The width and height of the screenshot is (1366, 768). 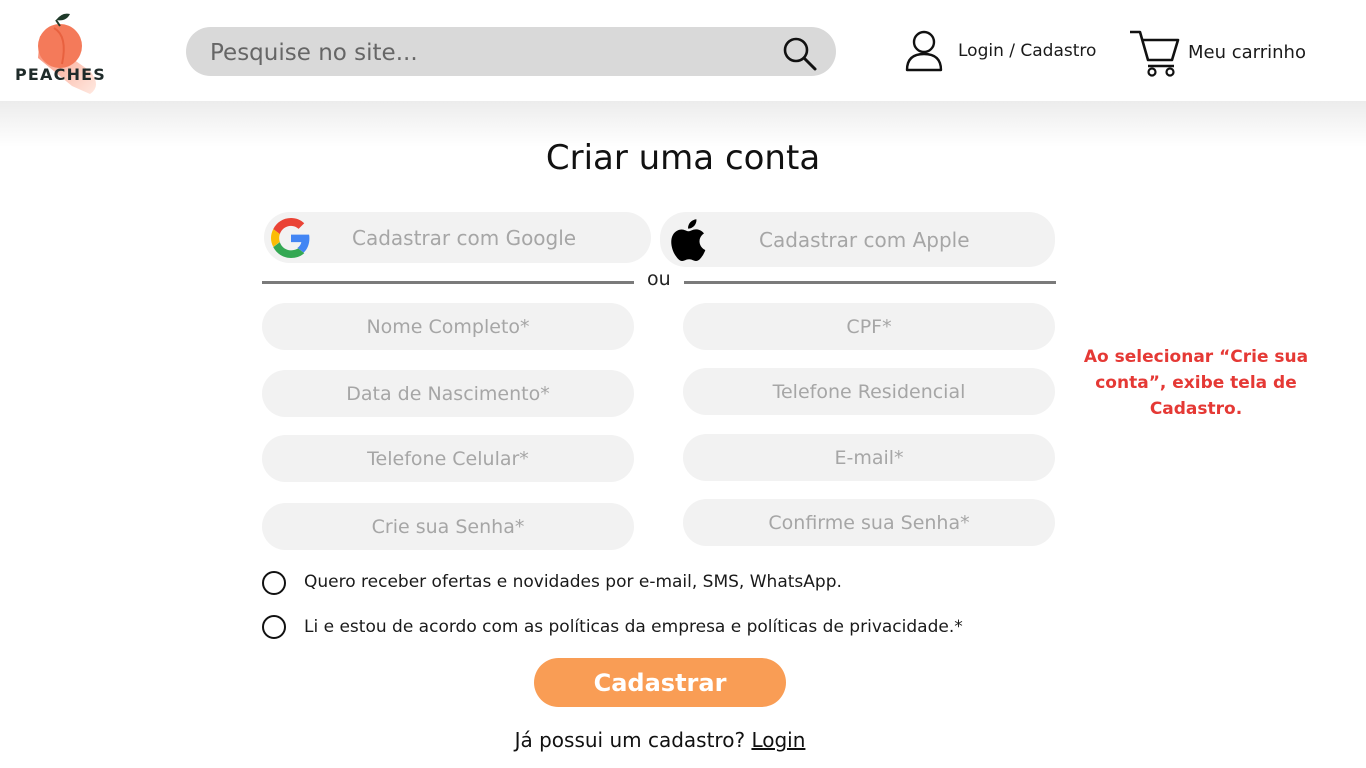 What do you see at coordinates (660, 682) in the screenshot?
I see `signup-submit-button: Cadastrar` at bounding box center [660, 682].